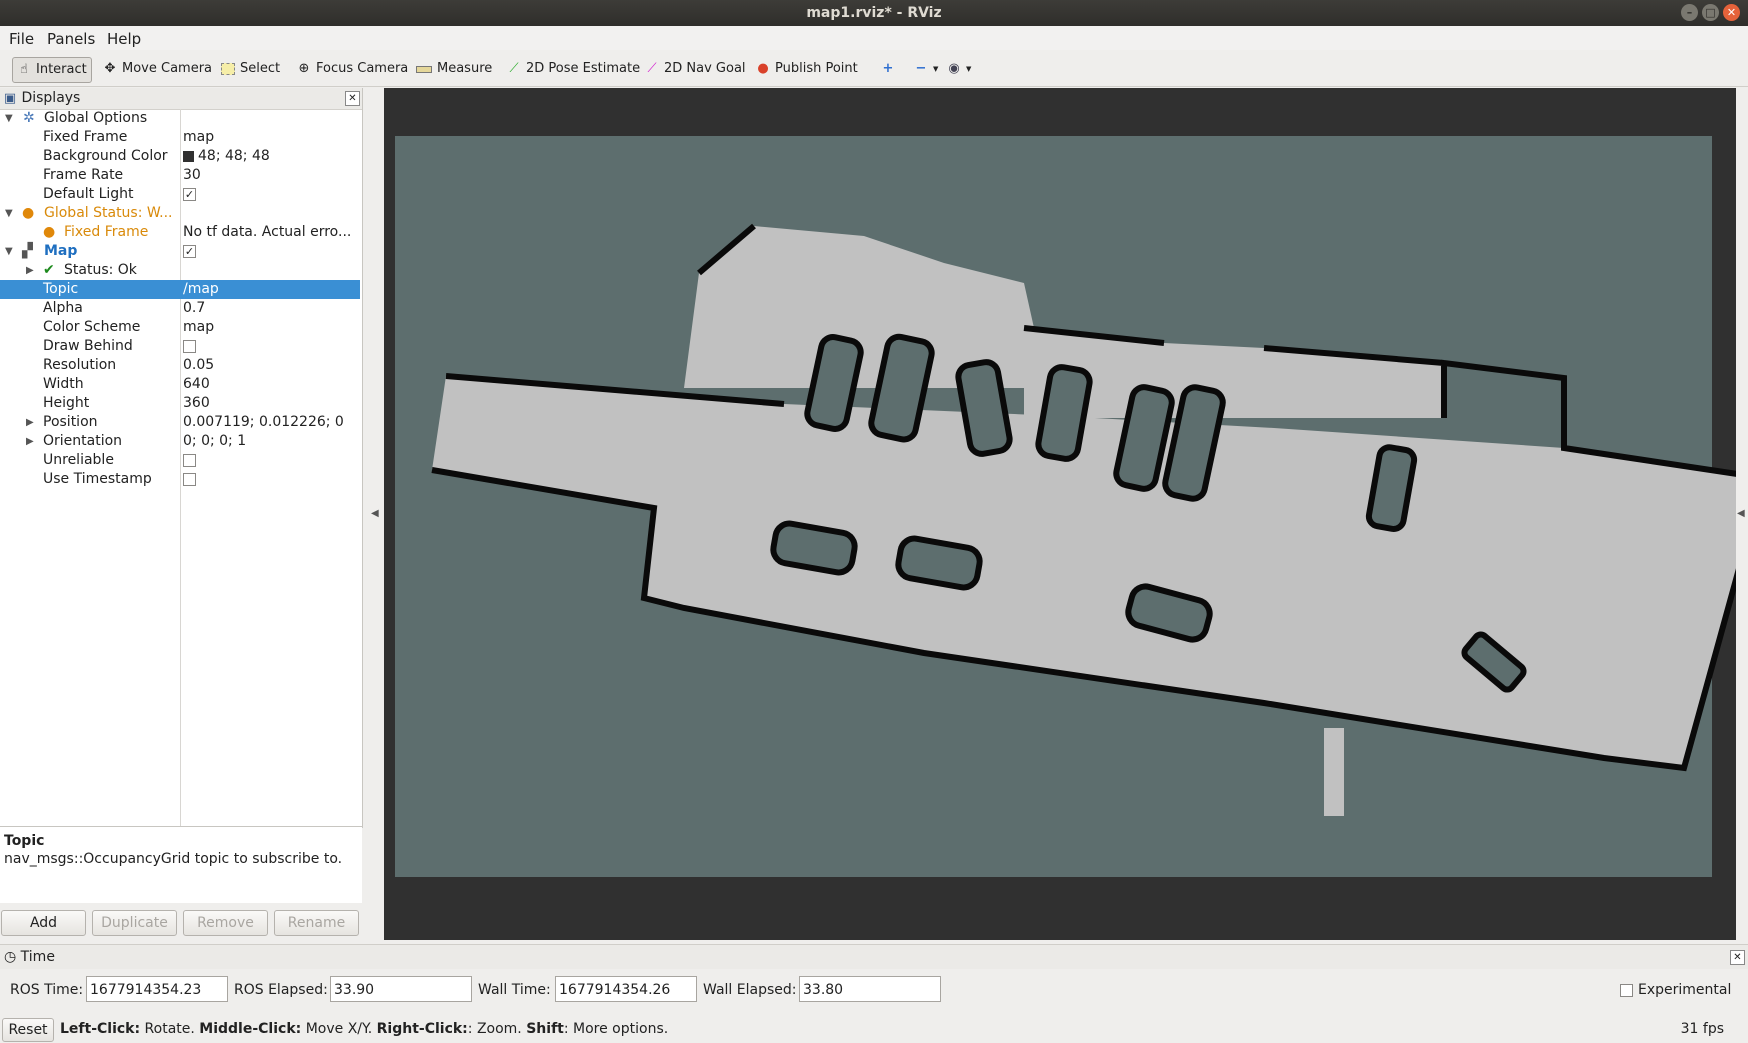 Image resolution: width=1748 pixels, height=1043 pixels. I want to click on clock-icon: ◷, so click(10, 957).